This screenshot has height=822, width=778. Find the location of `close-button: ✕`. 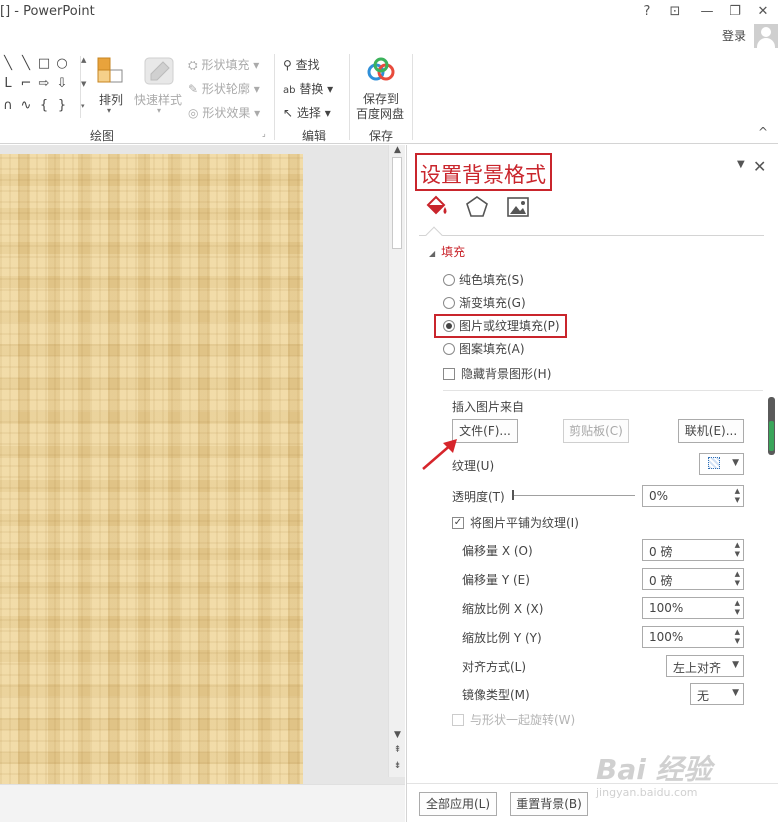

close-button: ✕ is located at coordinates (763, 12).